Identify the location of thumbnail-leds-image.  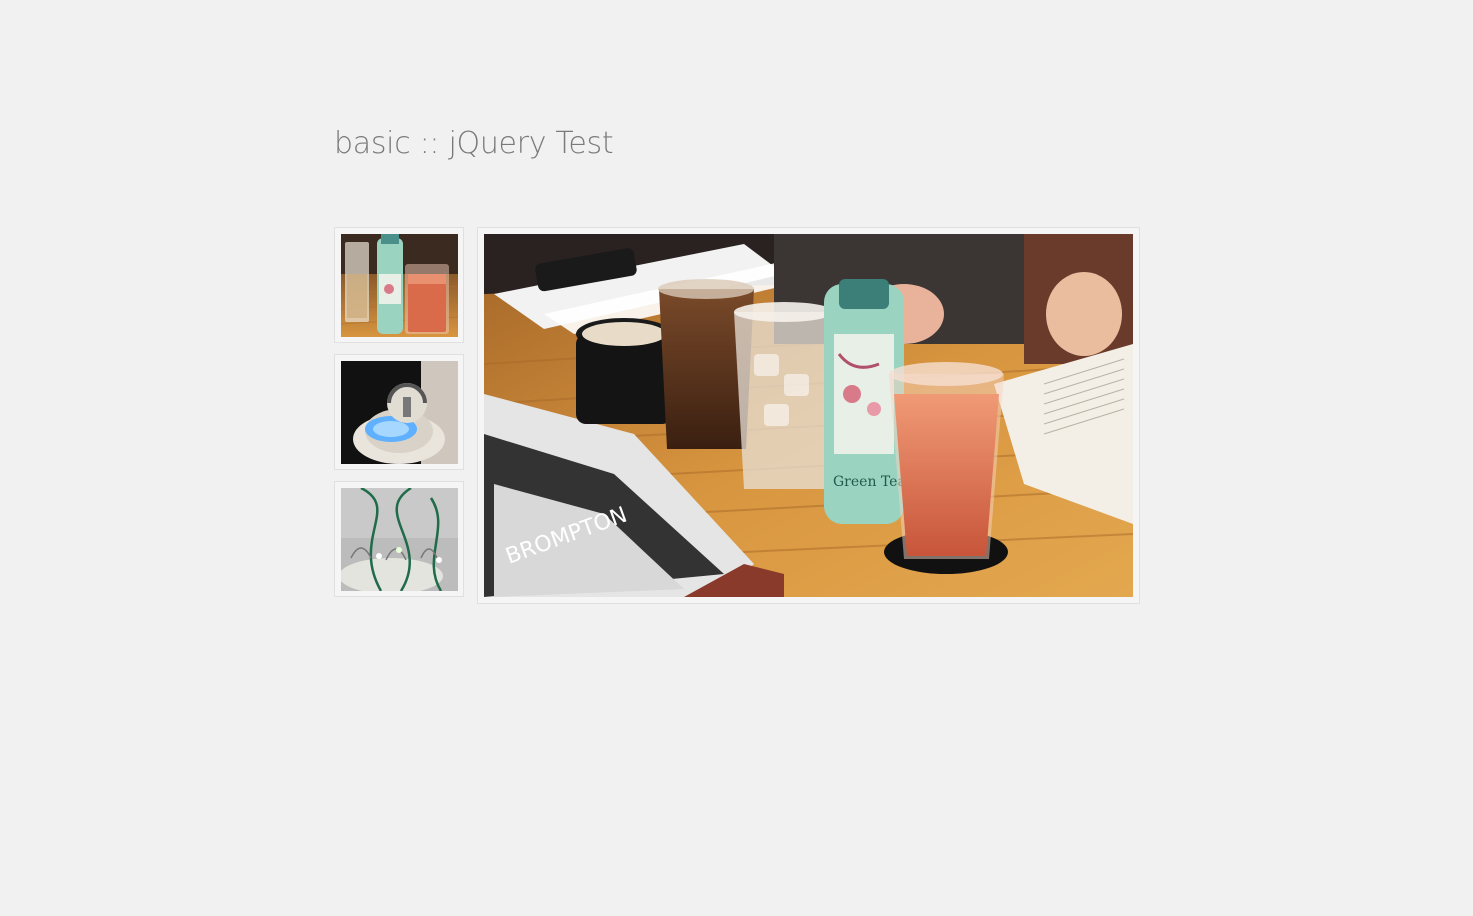
(399, 539).